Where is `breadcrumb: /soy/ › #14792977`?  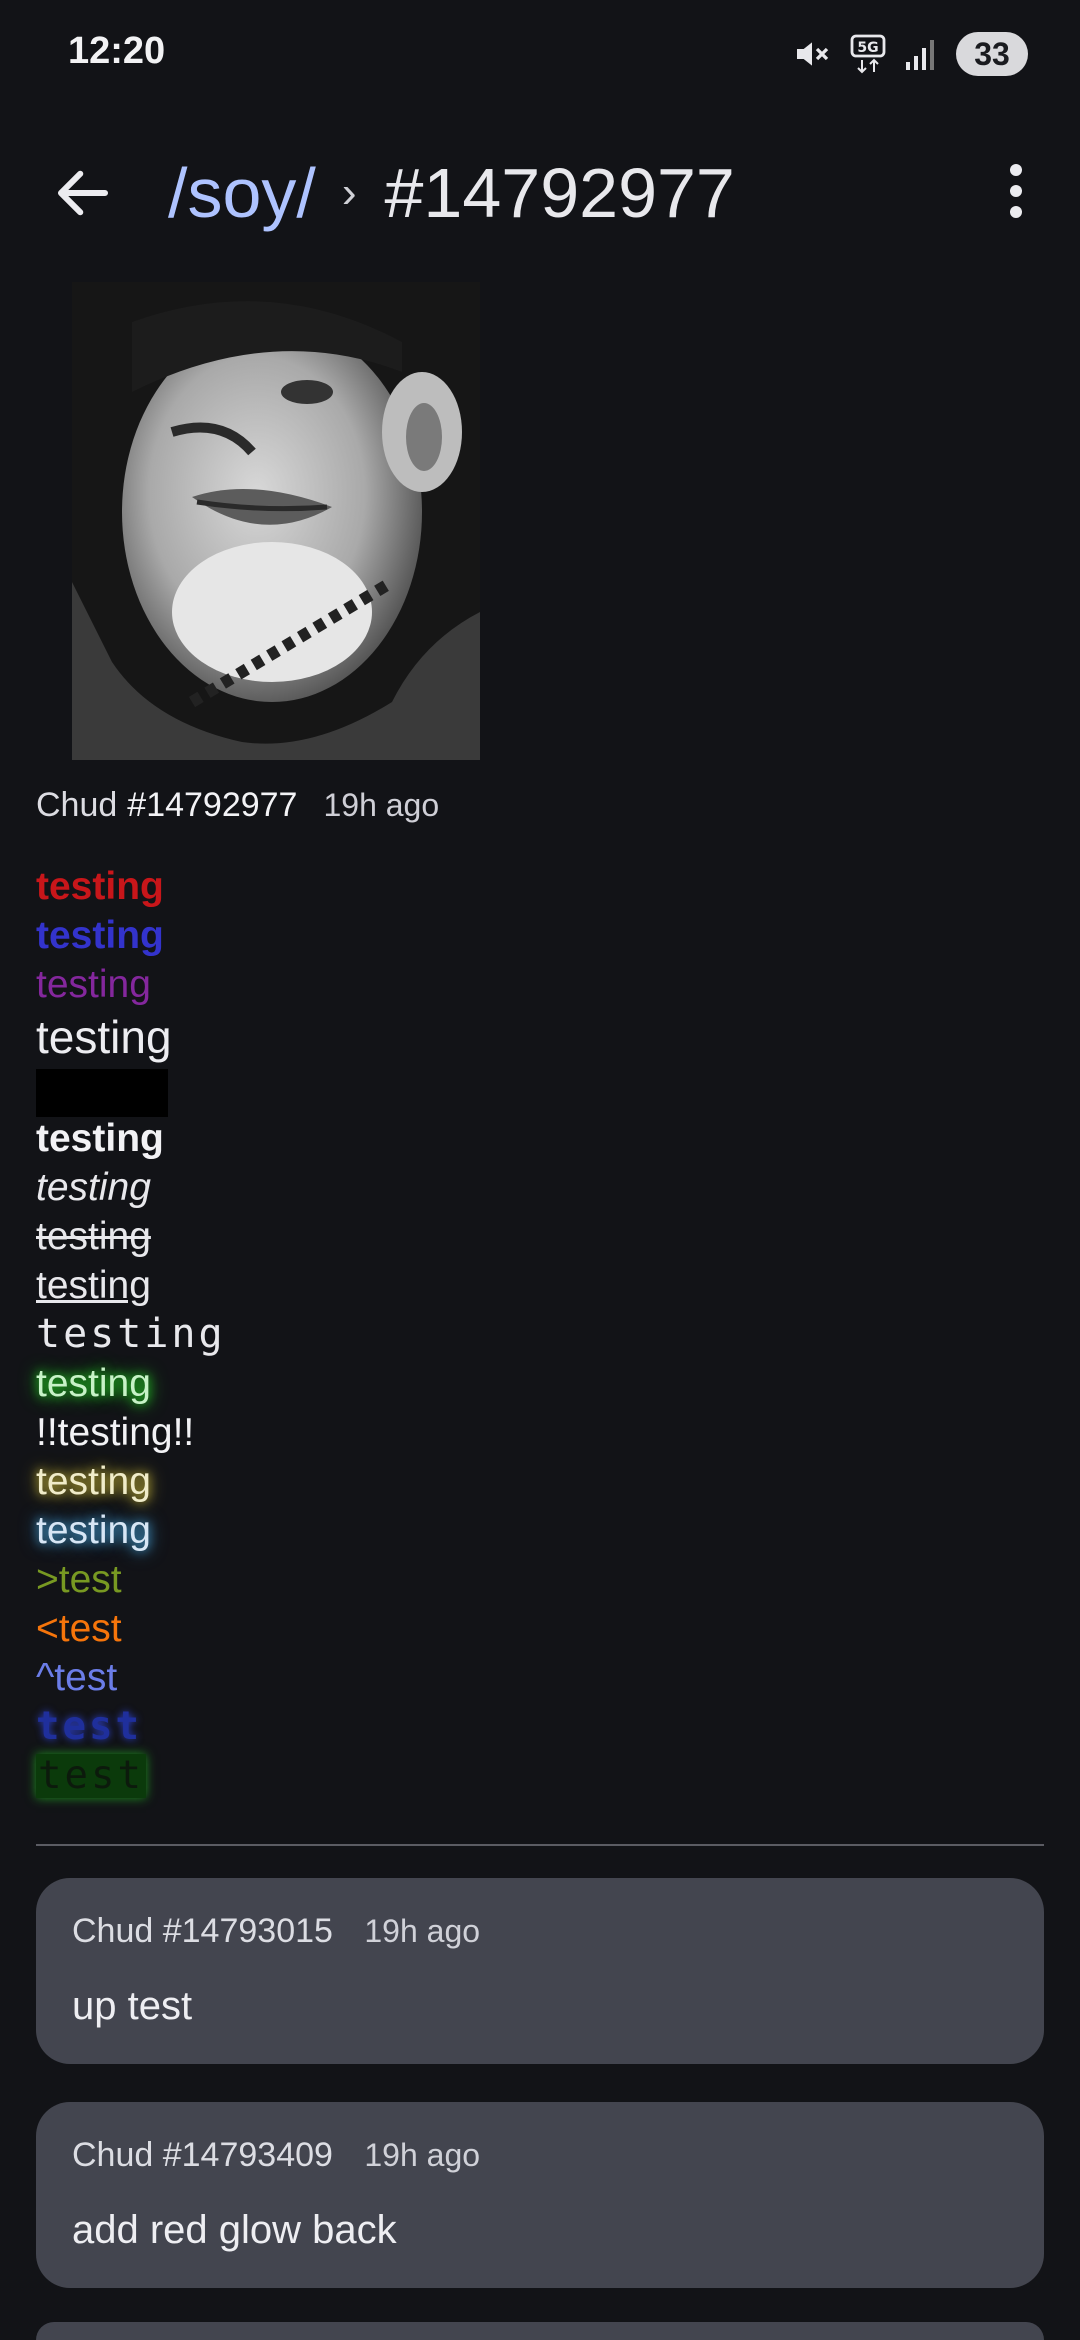
breadcrumb: /soy/ › #14792977 is located at coordinates (451, 193).